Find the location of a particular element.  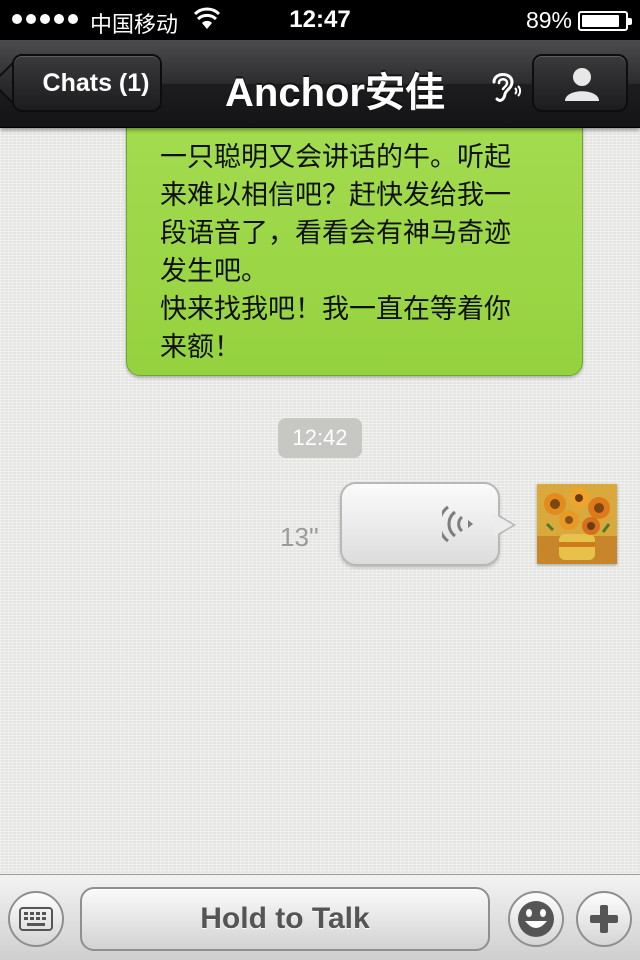

keyboard-toggle-button is located at coordinates (36, 919).